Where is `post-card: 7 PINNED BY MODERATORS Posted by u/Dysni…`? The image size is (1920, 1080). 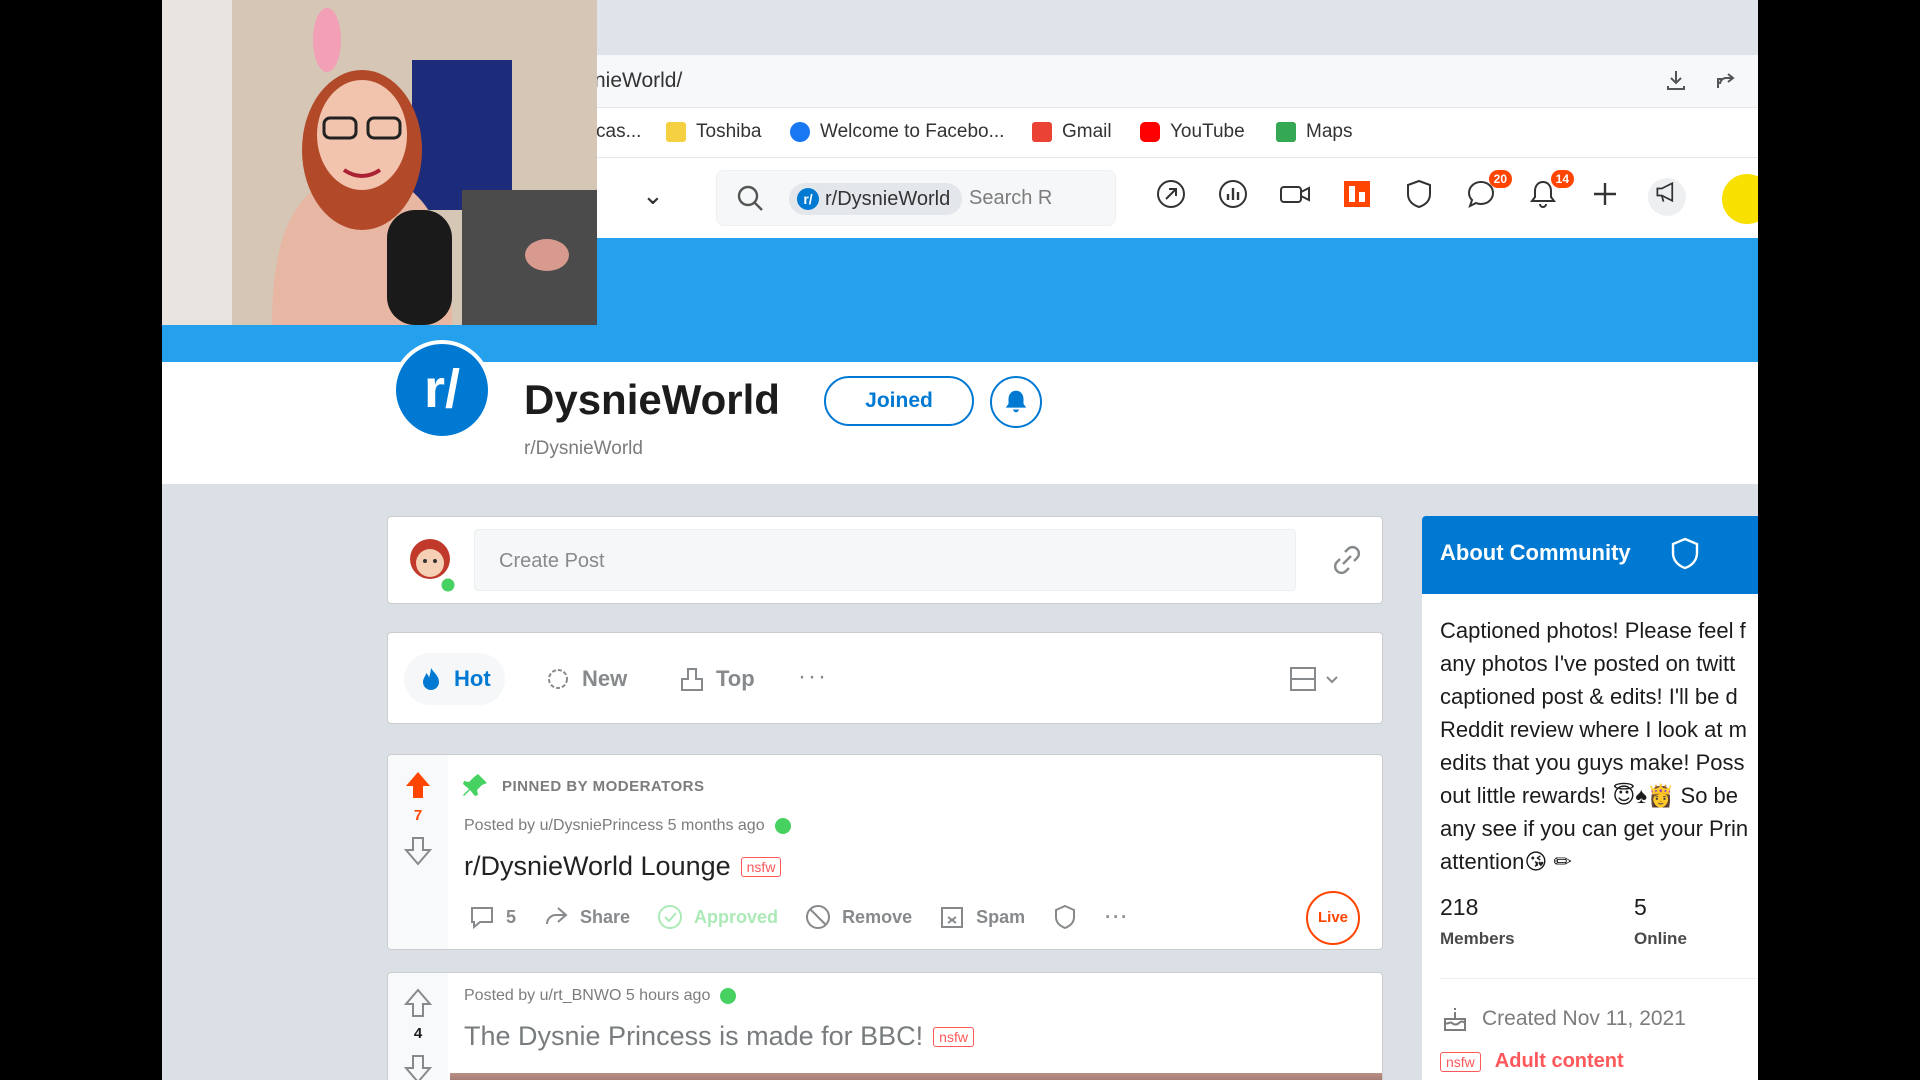 post-card: 7 PINNED BY MODERATORS Posted by u/Dysni… is located at coordinates (885, 852).